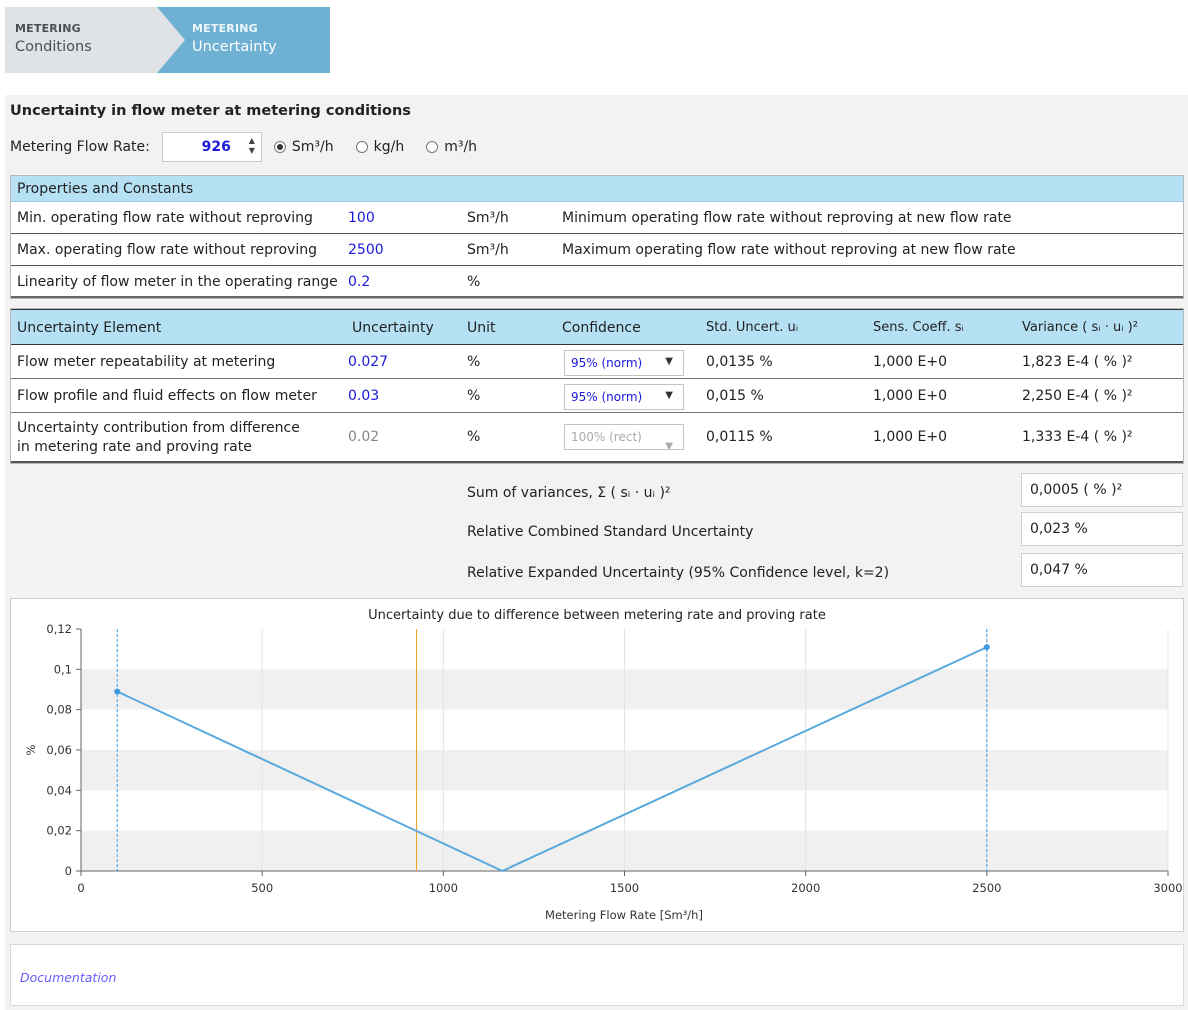 Image resolution: width=1188 pixels, height=1010 pixels. Describe the element at coordinates (366, 250) in the screenshot. I see `property-value-input: 2500` at that location.